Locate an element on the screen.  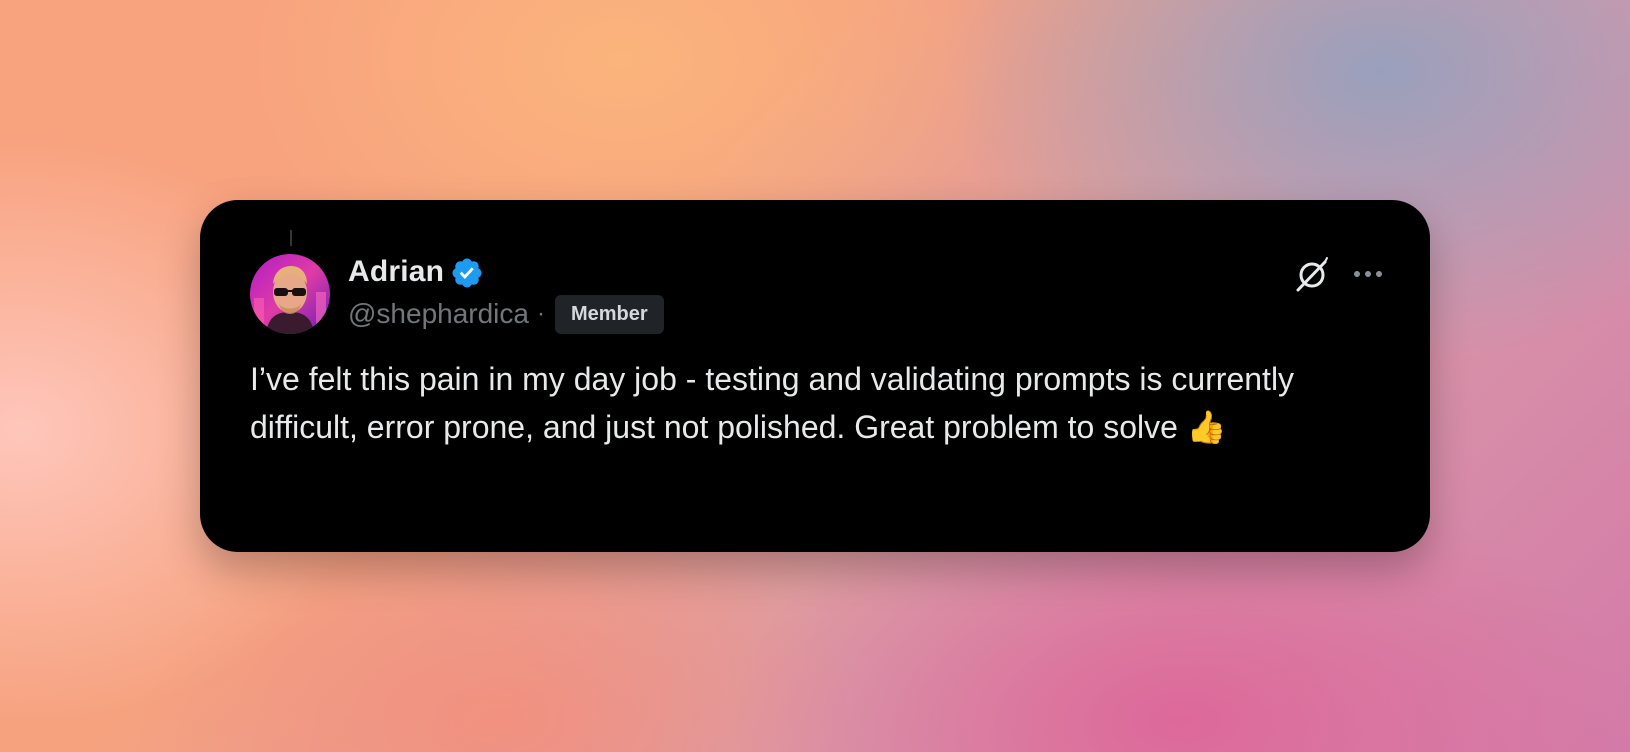
verified-badge-icon is located at coordinates (467, 273).